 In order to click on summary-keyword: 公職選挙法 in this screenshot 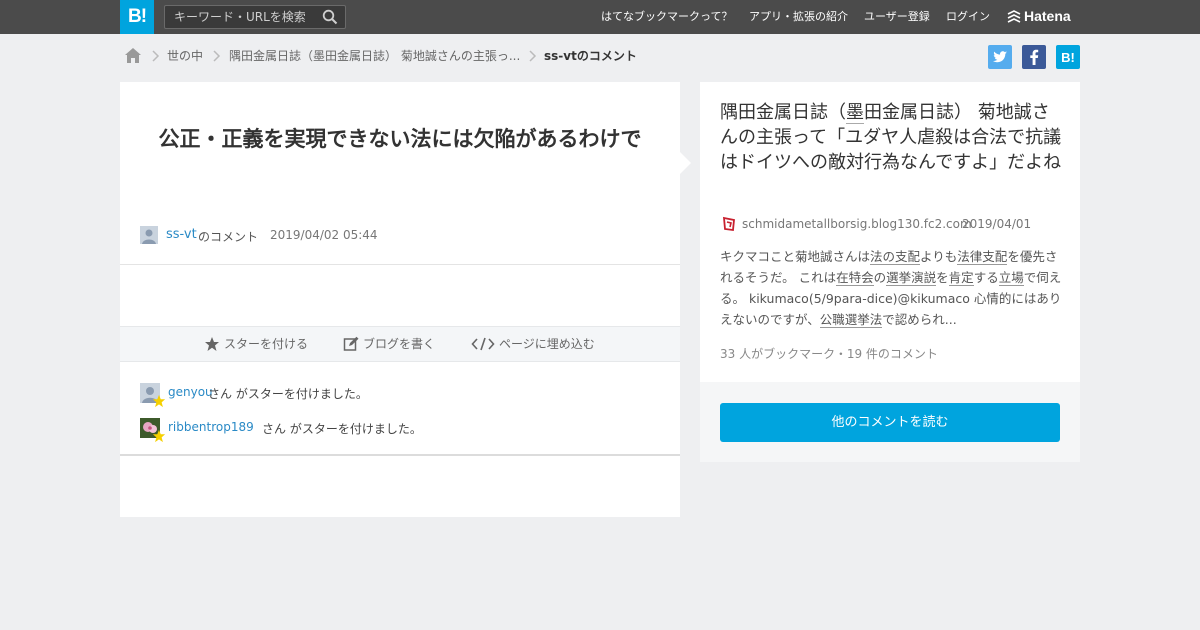, I will do `click(851, 320)`.